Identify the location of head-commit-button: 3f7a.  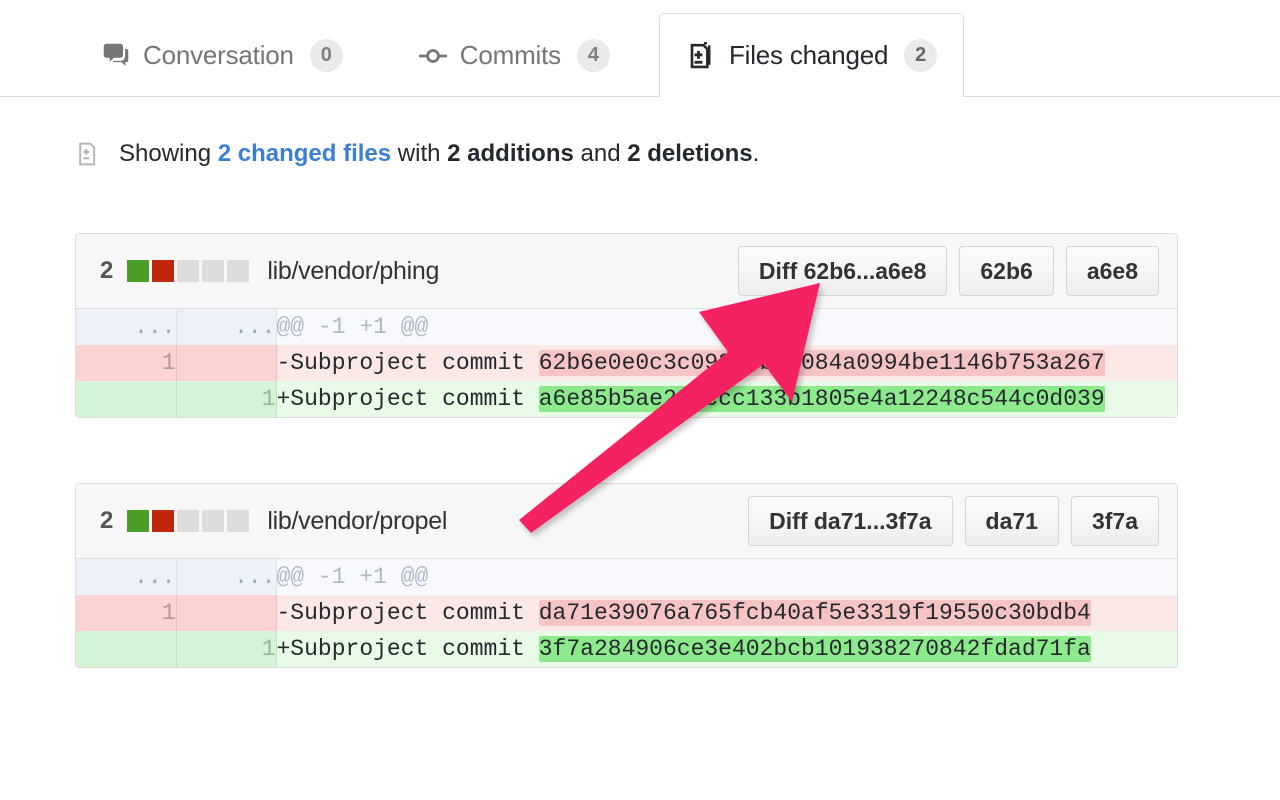
(1114, 521).